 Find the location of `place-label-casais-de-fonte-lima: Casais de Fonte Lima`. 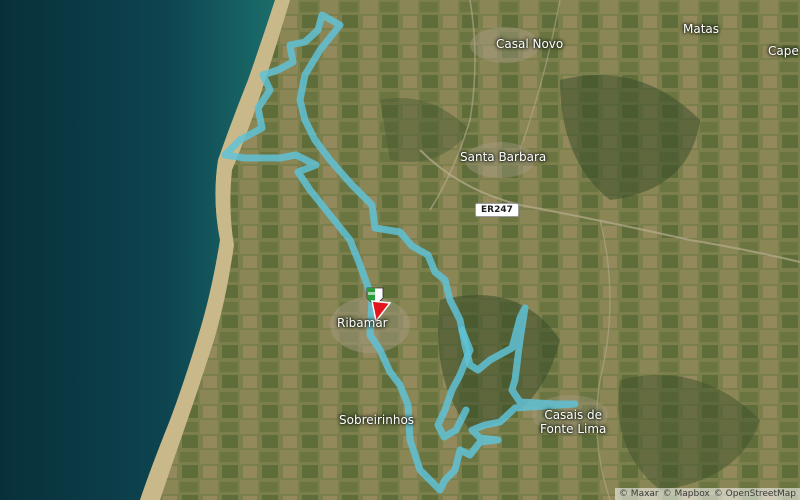

place-label-casais-de-fonte-lima: Casais de Fonte Lima is located at coordinates (573, 422).